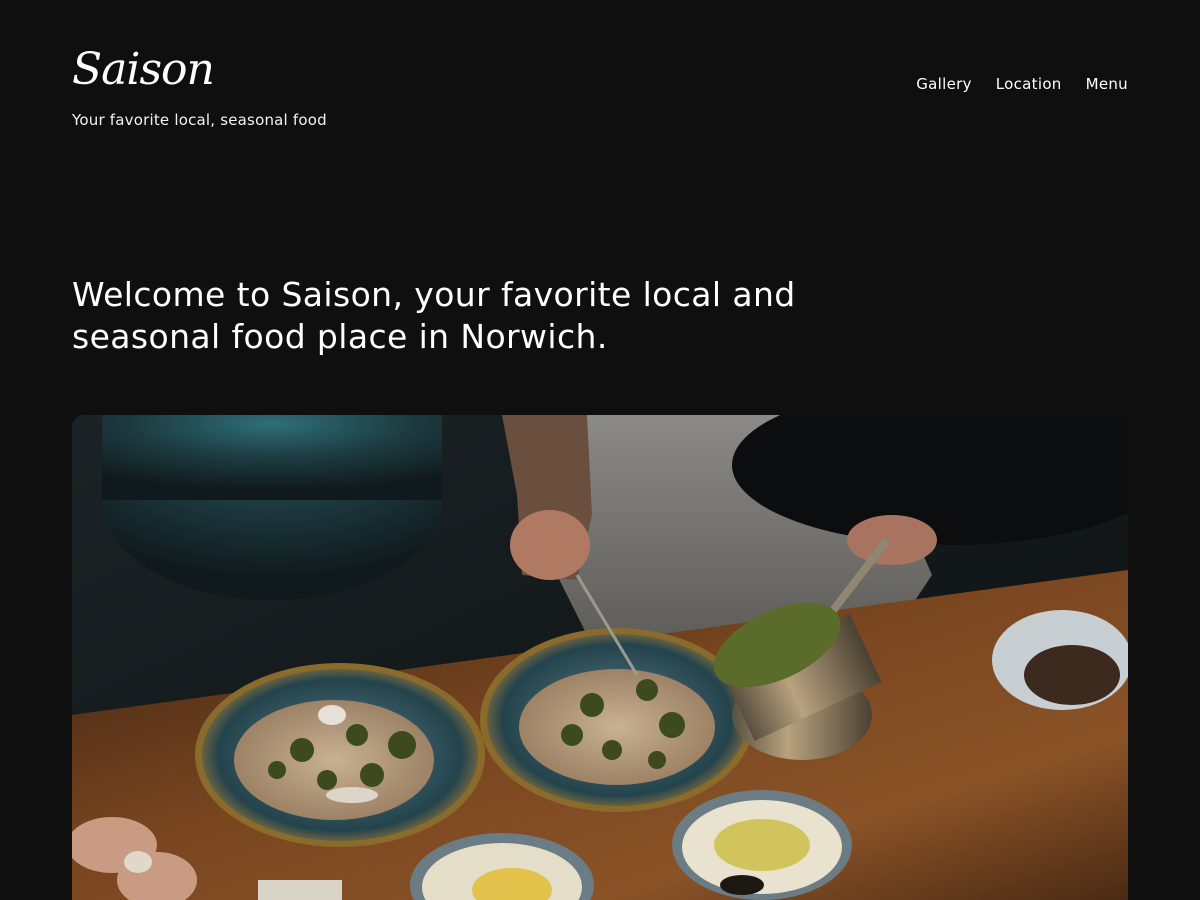  What do you see at coordinates (944, 84) in the screenshot?
I see `nav-link-gallery: Gallery` at bounding box center [944, 84].